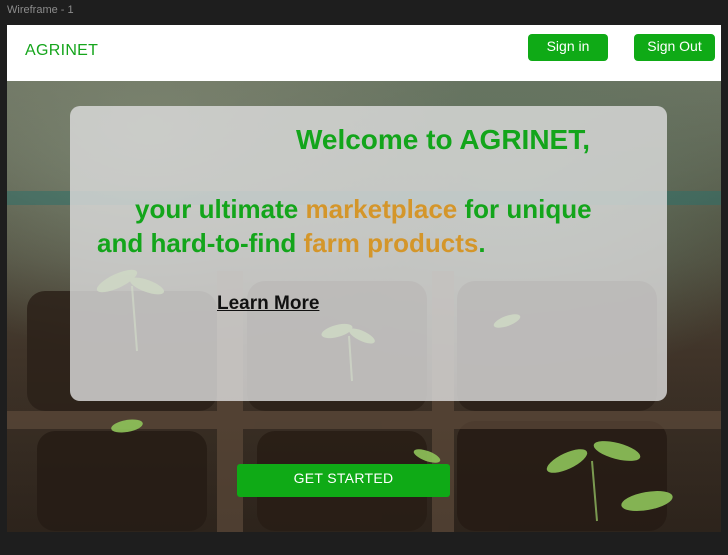 Image resolution: width=728 pixels, height=555 pixels. I want to click on tagline-text: your ultimate, so click(220, 209).